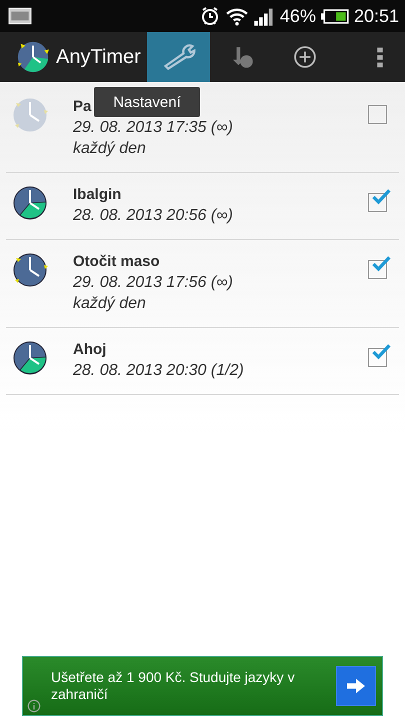 The width and height of the screenshot is (405, 720). I want to click on app-title: AnyTimer, so click(99, 57).